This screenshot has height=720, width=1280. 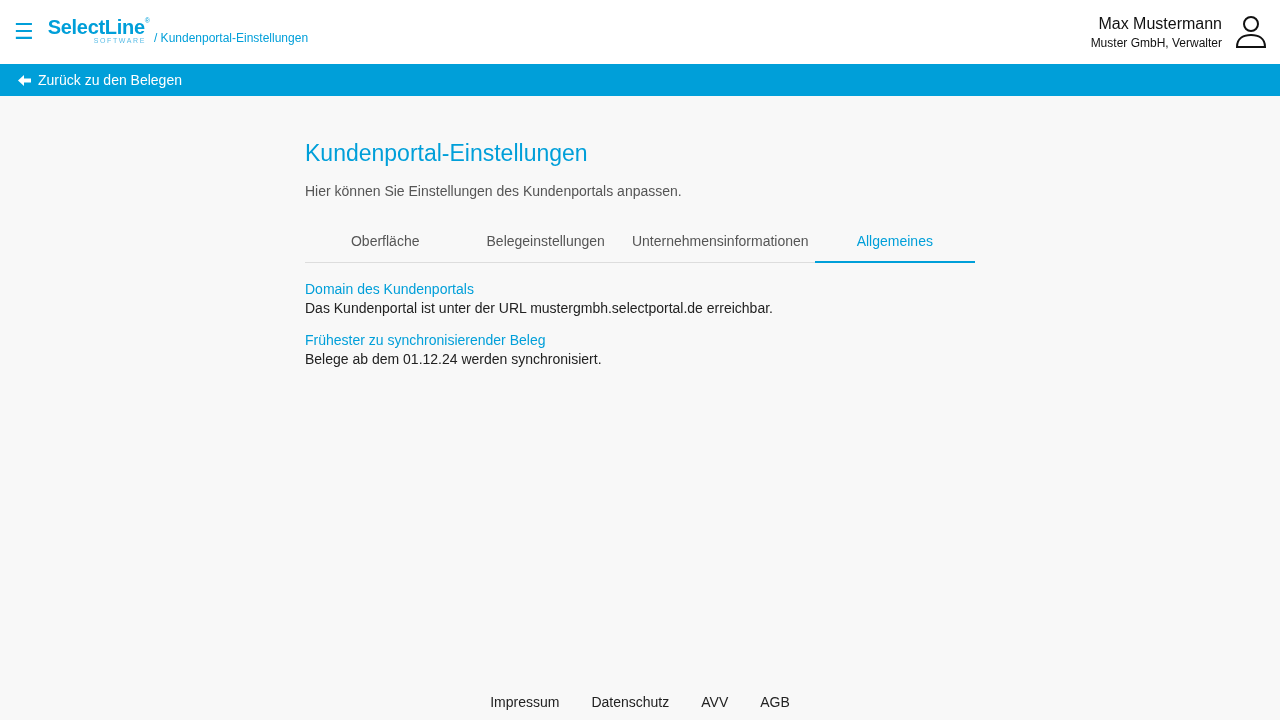 What do you see at coordinates (525, 702) in the screenshot?
I see `footer-link: Impressum` at bounding box center [525, 702].